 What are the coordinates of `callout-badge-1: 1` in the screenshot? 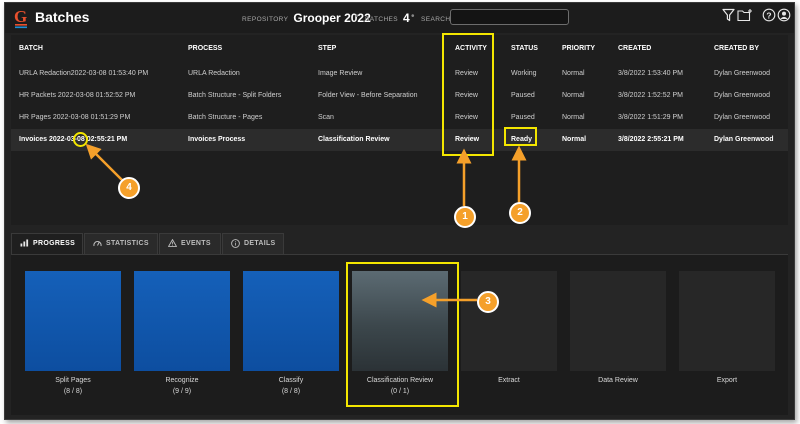 It's located at (465, 217).